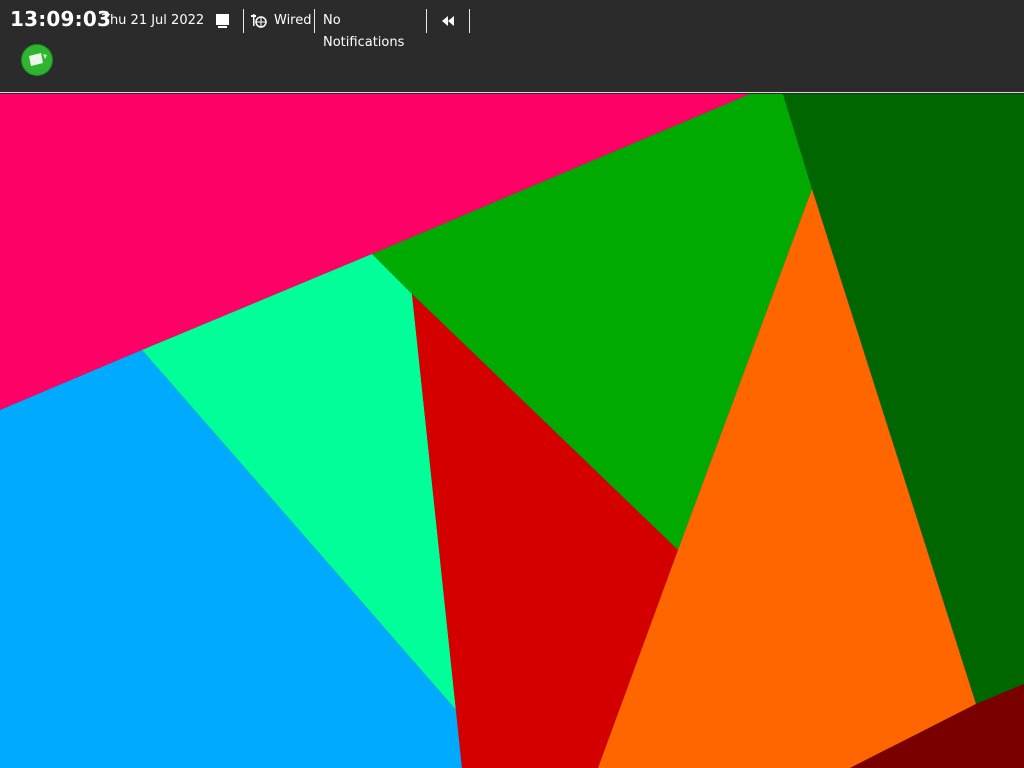  I want to click on notifications-label: No Notifications, so click(364, 31).